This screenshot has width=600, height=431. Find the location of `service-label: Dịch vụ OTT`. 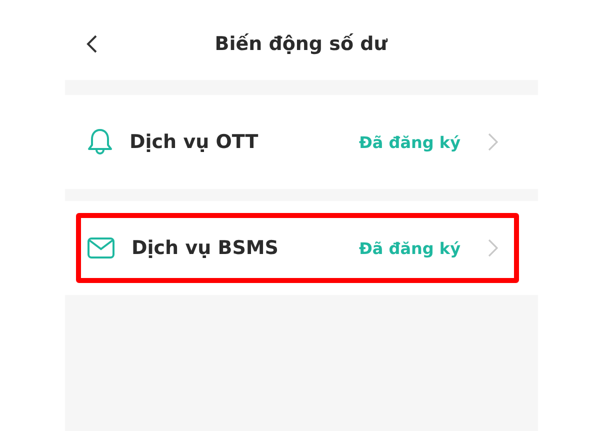

service-label: Dịch vụ OTT is located at coordinates (195, 142).